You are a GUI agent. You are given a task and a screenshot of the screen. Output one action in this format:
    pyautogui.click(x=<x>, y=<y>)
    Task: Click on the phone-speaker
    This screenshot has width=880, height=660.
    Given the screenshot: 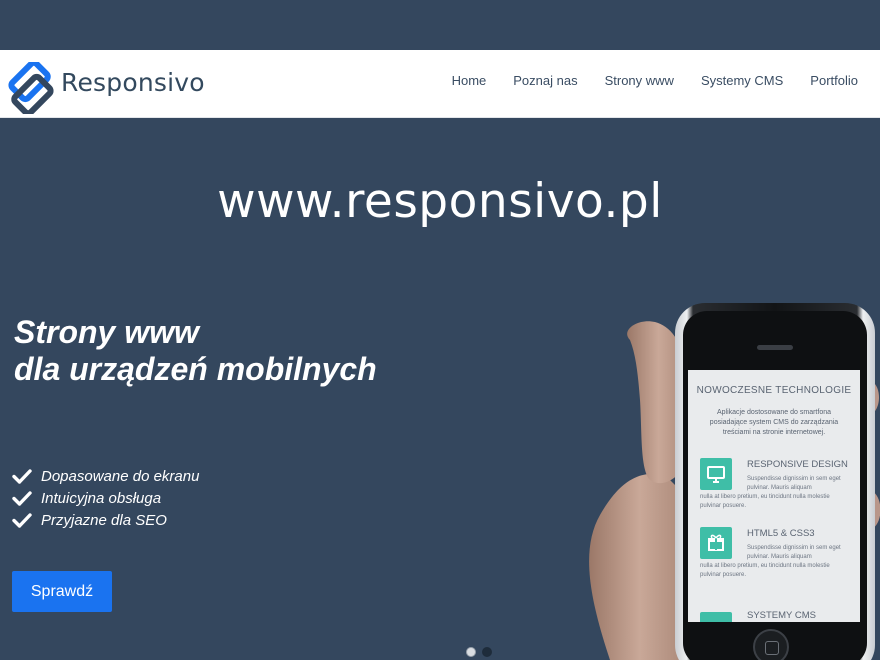 What is the action you would take?
    pyautogui.click(x=775, y=347)
    